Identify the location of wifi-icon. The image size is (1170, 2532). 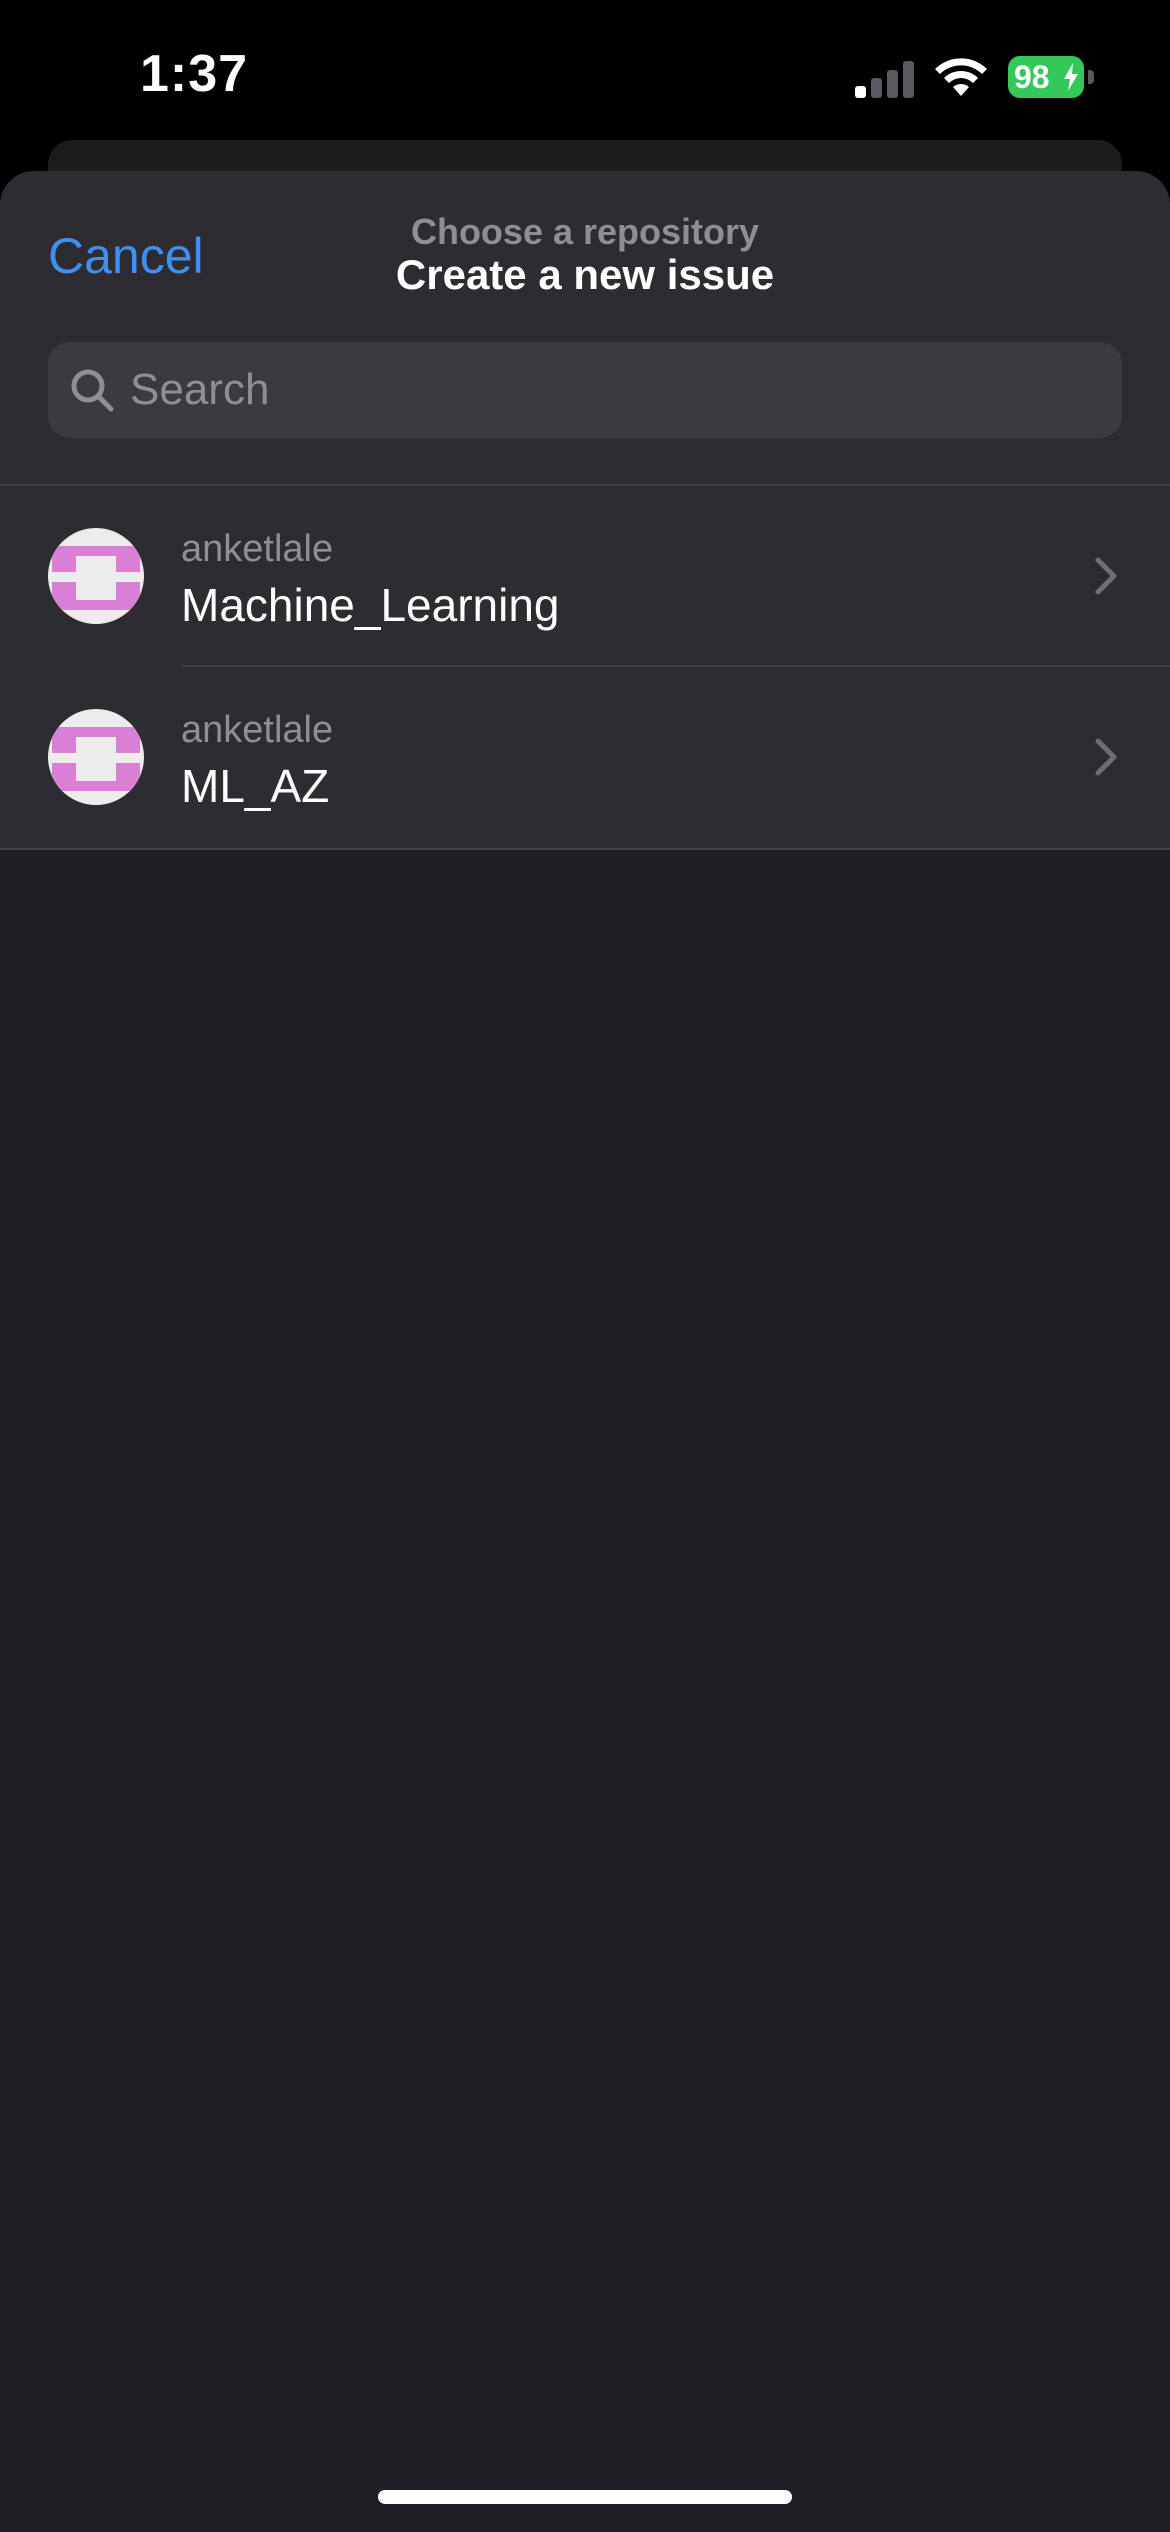
(961, 77).